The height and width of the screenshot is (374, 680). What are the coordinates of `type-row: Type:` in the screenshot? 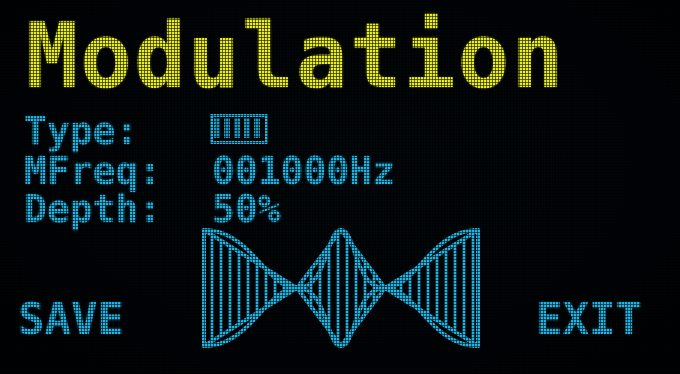 It's located at (118, 131).